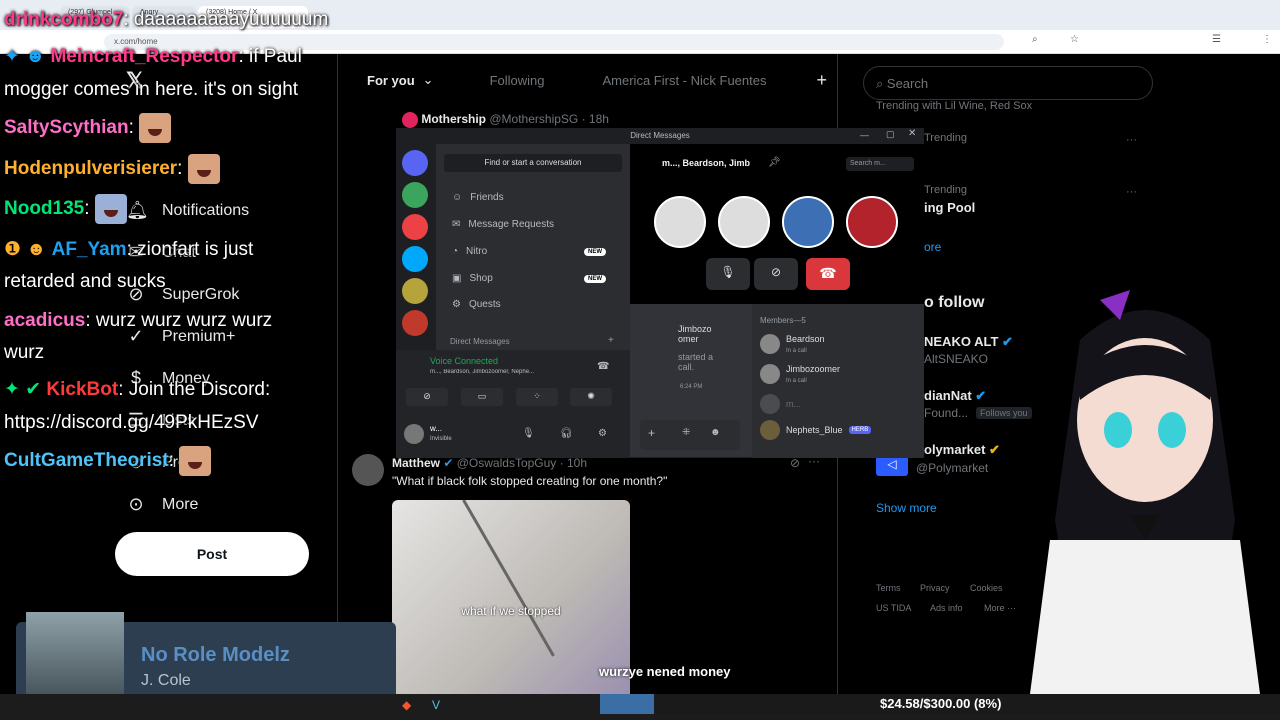 The image size is (1280, 720). What do you see at coordinates (948, 395) in the screenshot?
I see `follow-name: dianNat` at bounding box center [948, 395].